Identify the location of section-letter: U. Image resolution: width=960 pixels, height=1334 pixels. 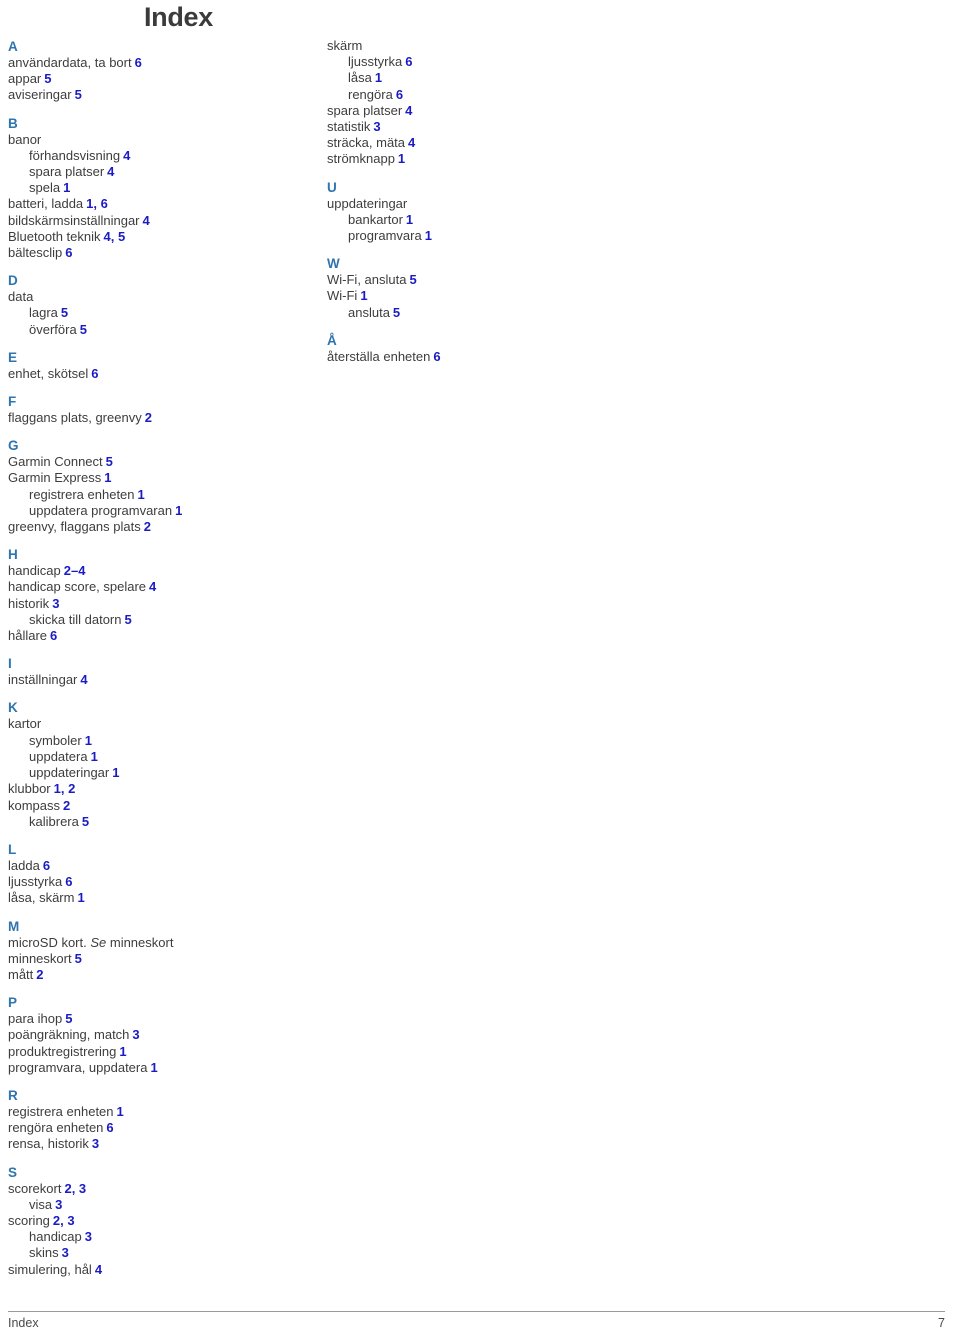
(332, 187).